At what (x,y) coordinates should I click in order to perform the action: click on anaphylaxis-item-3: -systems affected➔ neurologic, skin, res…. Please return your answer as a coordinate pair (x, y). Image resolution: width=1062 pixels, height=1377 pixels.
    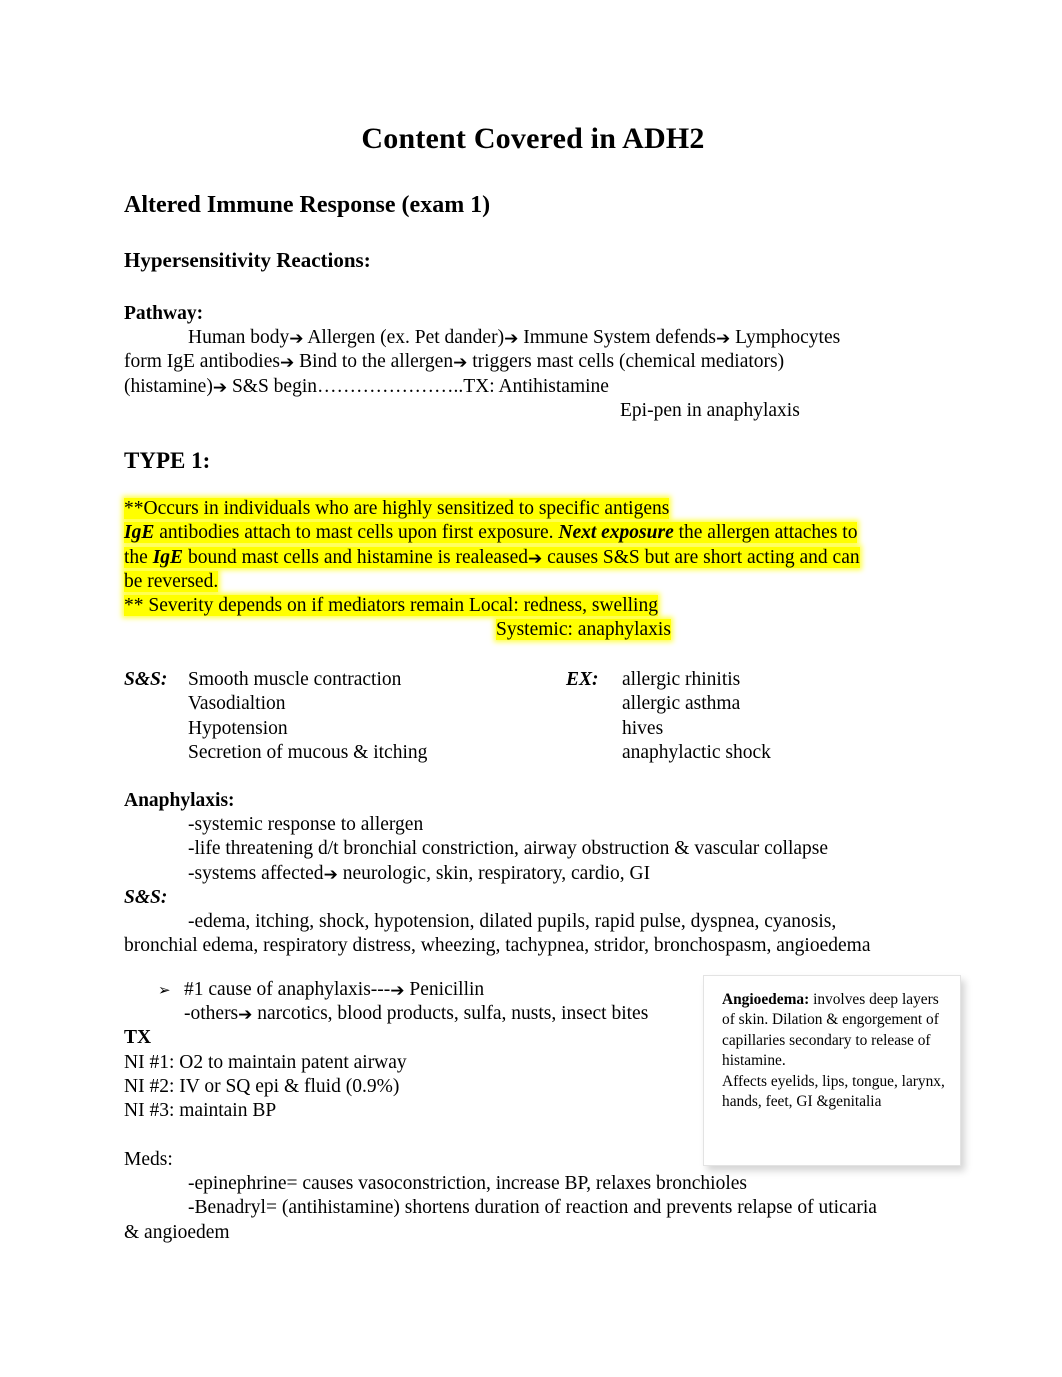
    Looking at the image, I should click on (539, 874).